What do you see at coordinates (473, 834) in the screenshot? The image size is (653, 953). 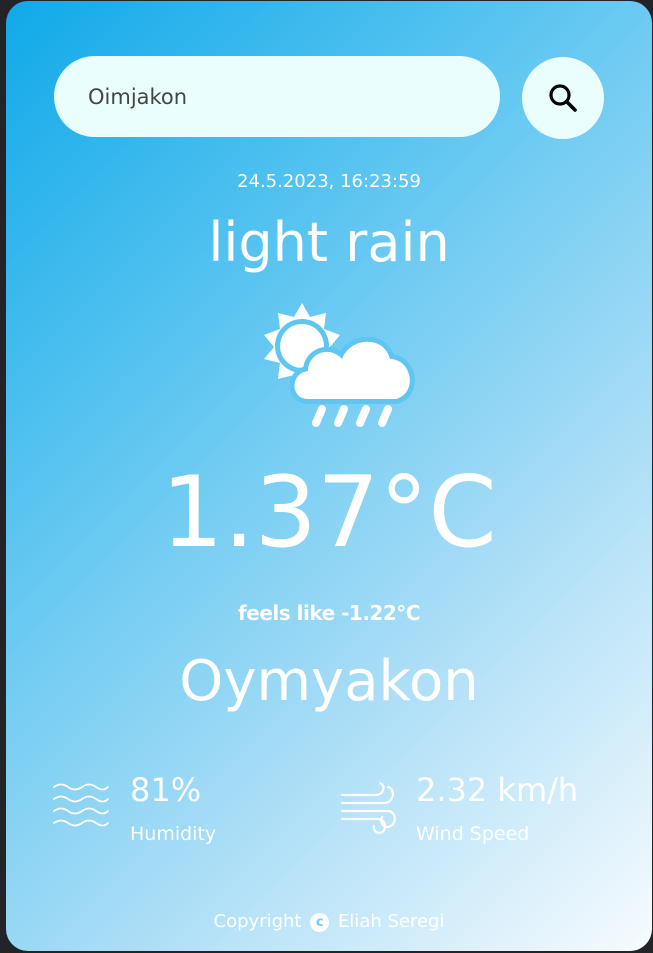 I see `wind-label: Wind Speed` at bounding box center [473, 834].